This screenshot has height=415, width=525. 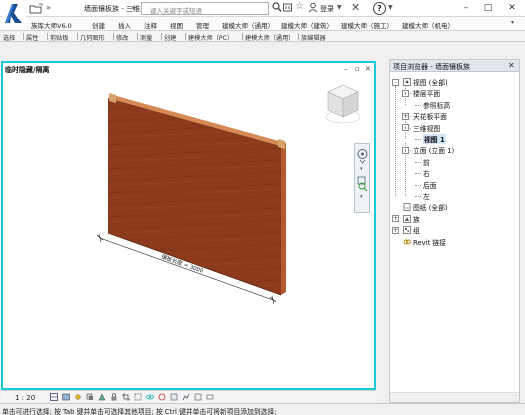 I want to click on browser-tree-item: 楼层平面, so click(x=426, y=93).